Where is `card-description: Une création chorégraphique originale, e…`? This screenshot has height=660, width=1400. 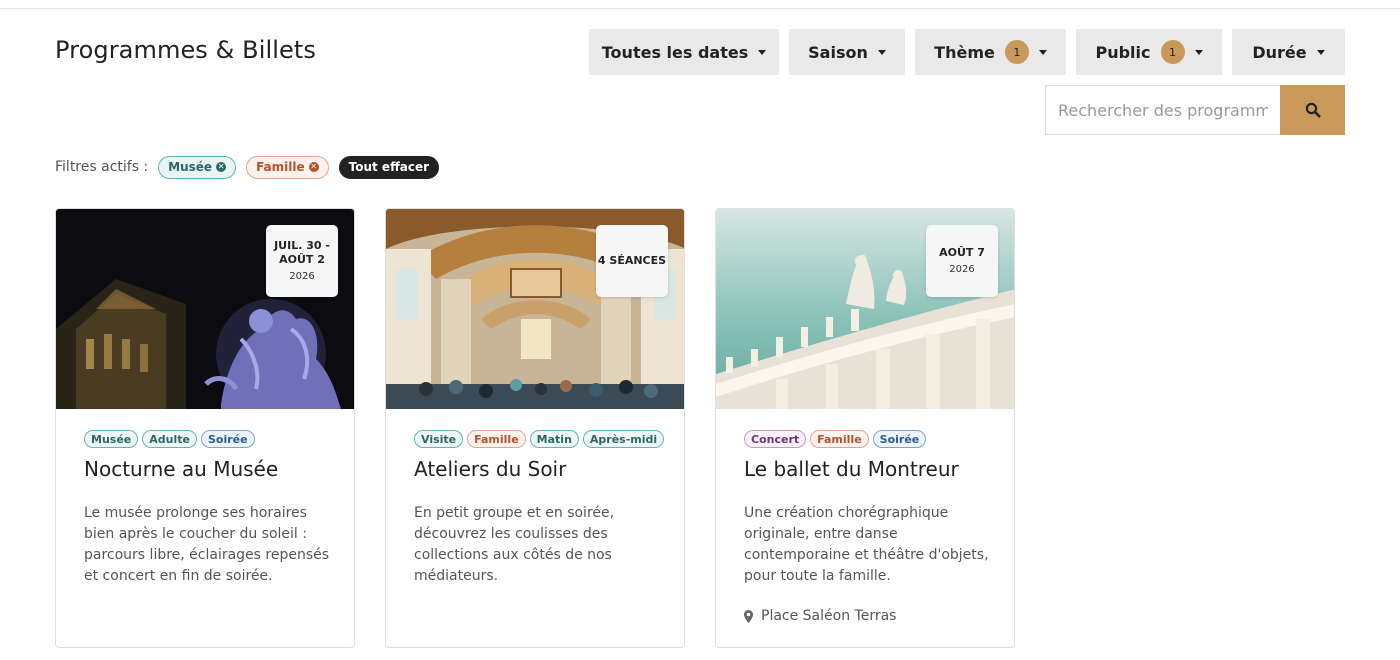
card-description: Une création chorégraphique originale, e… is located at coordinates (866, 544).